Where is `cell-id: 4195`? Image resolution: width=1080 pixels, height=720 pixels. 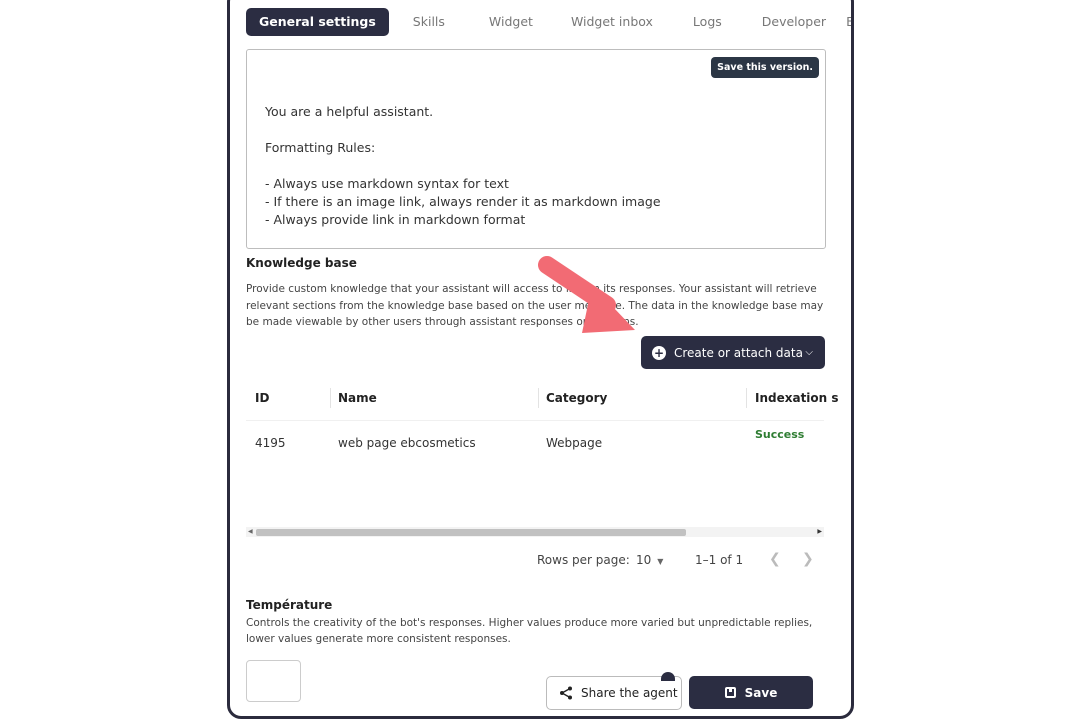 cell-id: 4195 is located at coordinates (270, 443).